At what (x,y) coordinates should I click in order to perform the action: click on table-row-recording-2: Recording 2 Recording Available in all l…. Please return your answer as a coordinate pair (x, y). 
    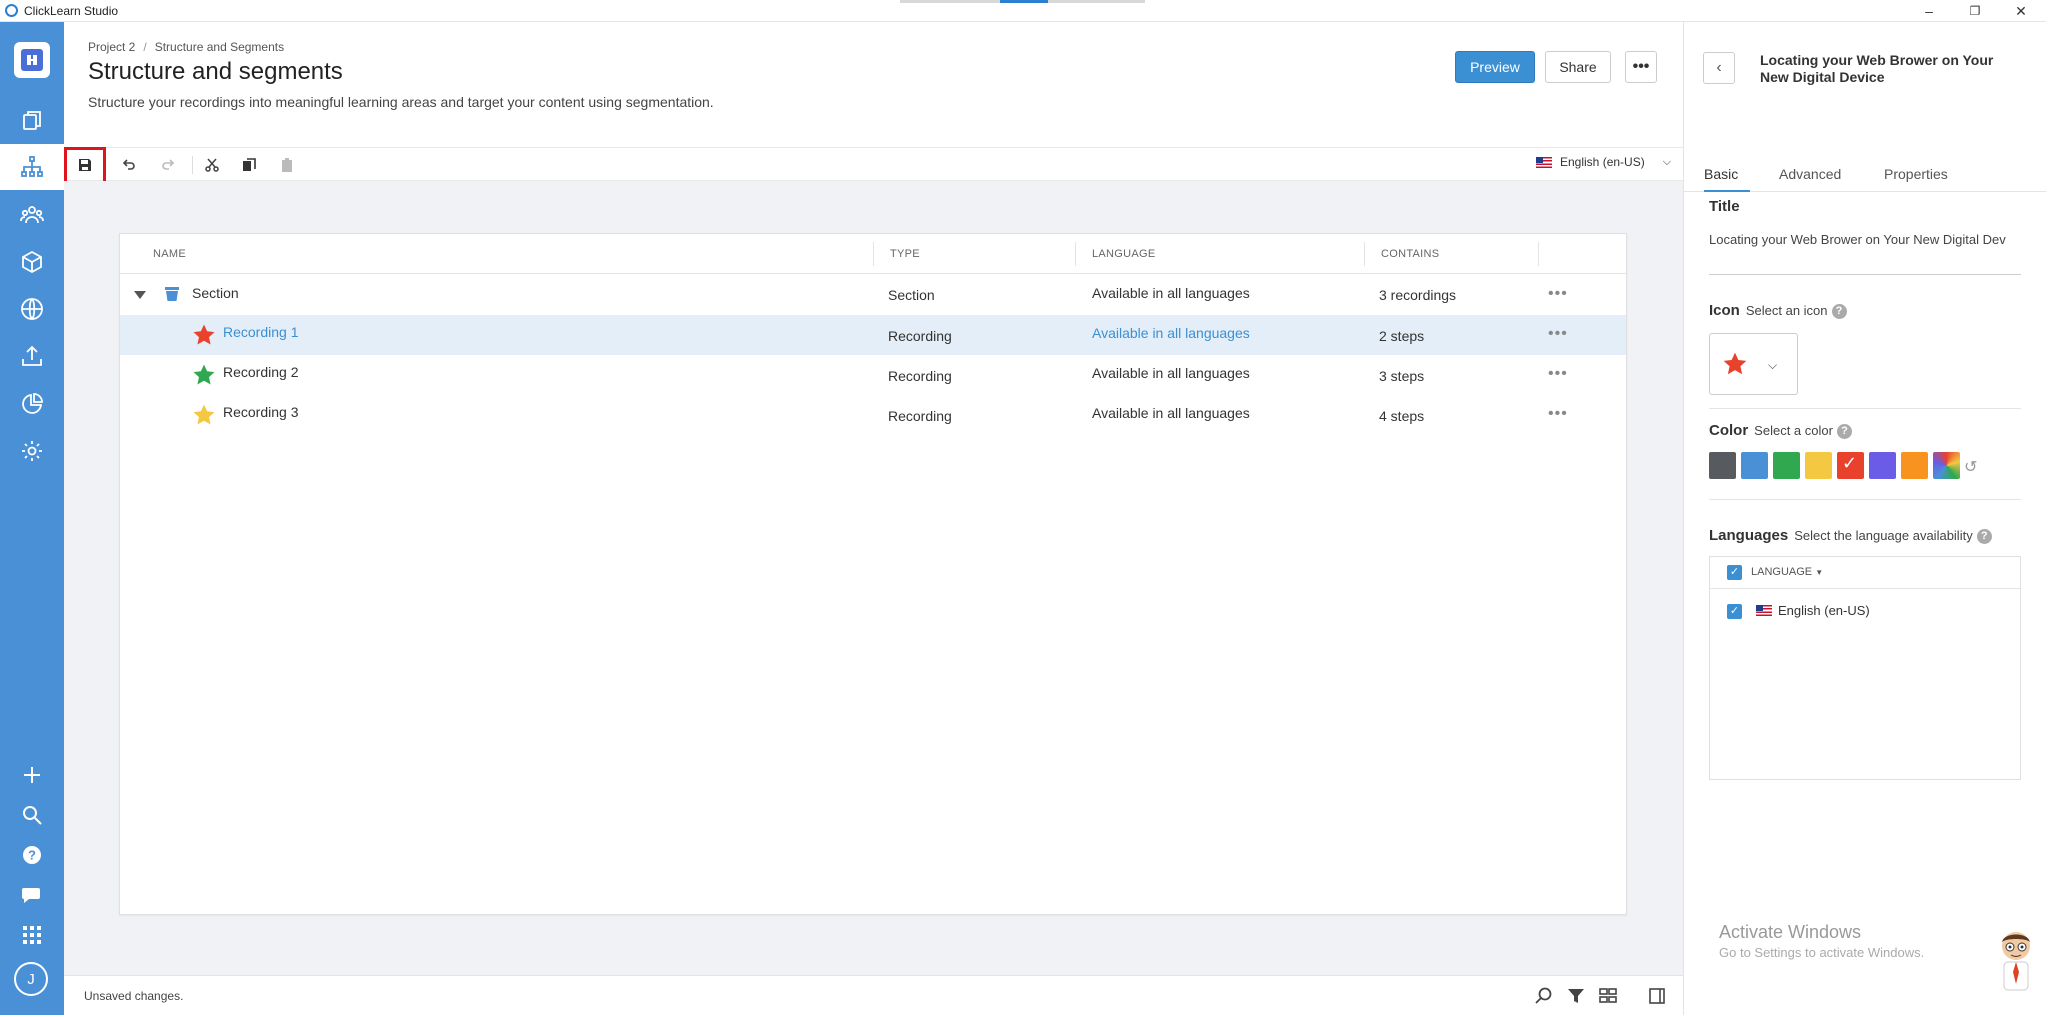
    Looking at the image, I should click on (873, 375).